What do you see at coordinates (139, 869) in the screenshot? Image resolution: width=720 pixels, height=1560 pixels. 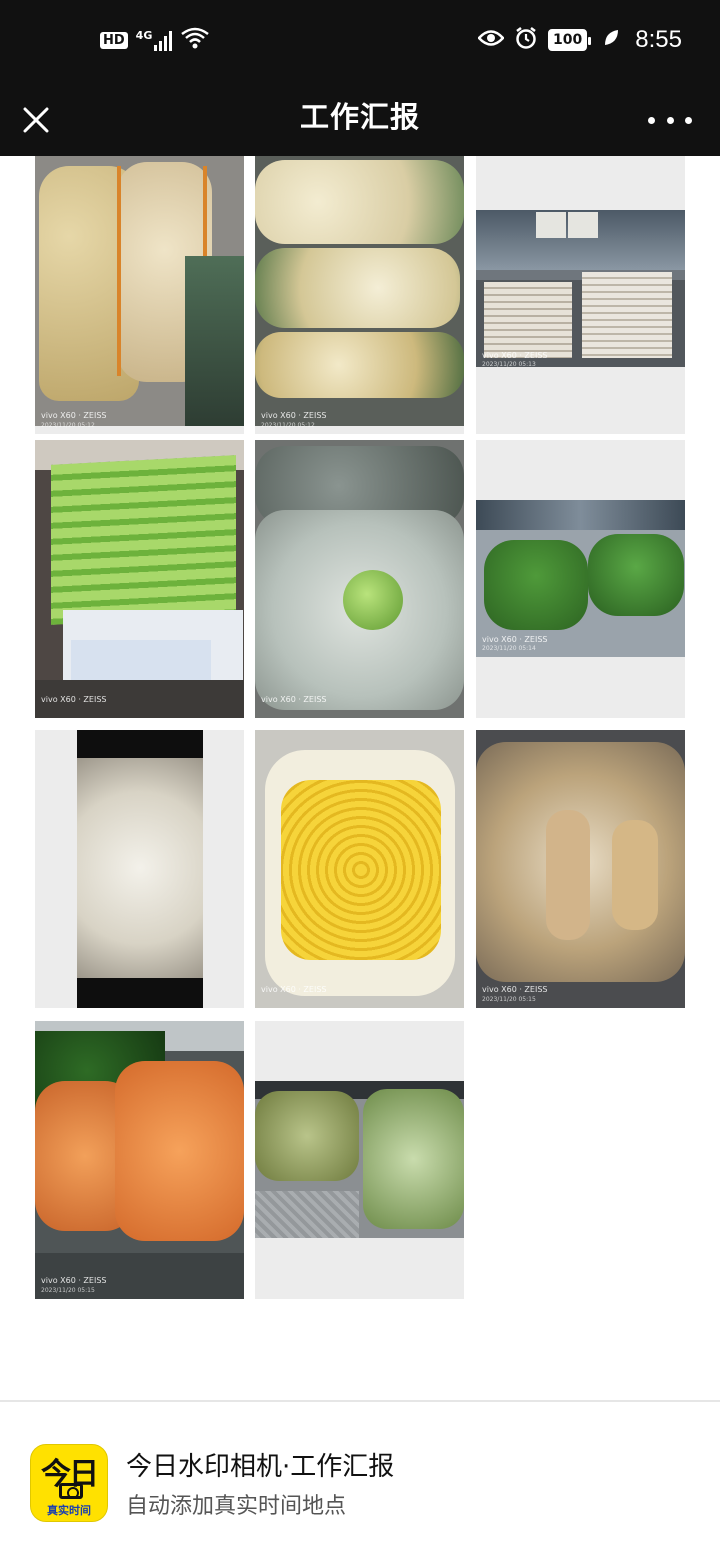 I see `photo-mushrooms` at bounding box center [139, 869].